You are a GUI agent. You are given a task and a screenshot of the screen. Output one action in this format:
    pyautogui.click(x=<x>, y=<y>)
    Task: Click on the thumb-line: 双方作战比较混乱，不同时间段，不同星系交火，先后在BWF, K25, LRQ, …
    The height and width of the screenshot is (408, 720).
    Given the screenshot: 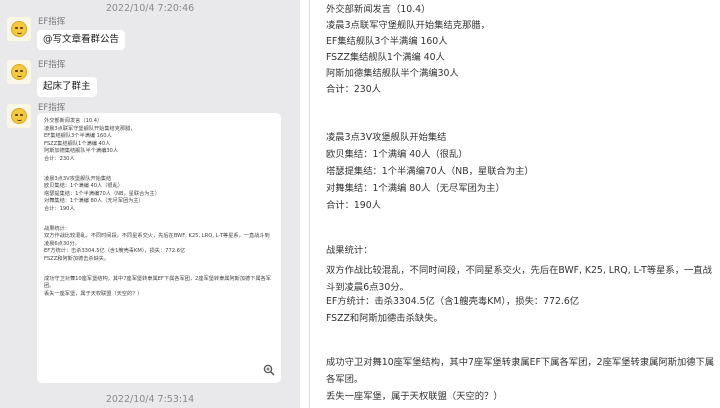 What is the action you would take?
    pyautogui.click(x=157, y=240)
    